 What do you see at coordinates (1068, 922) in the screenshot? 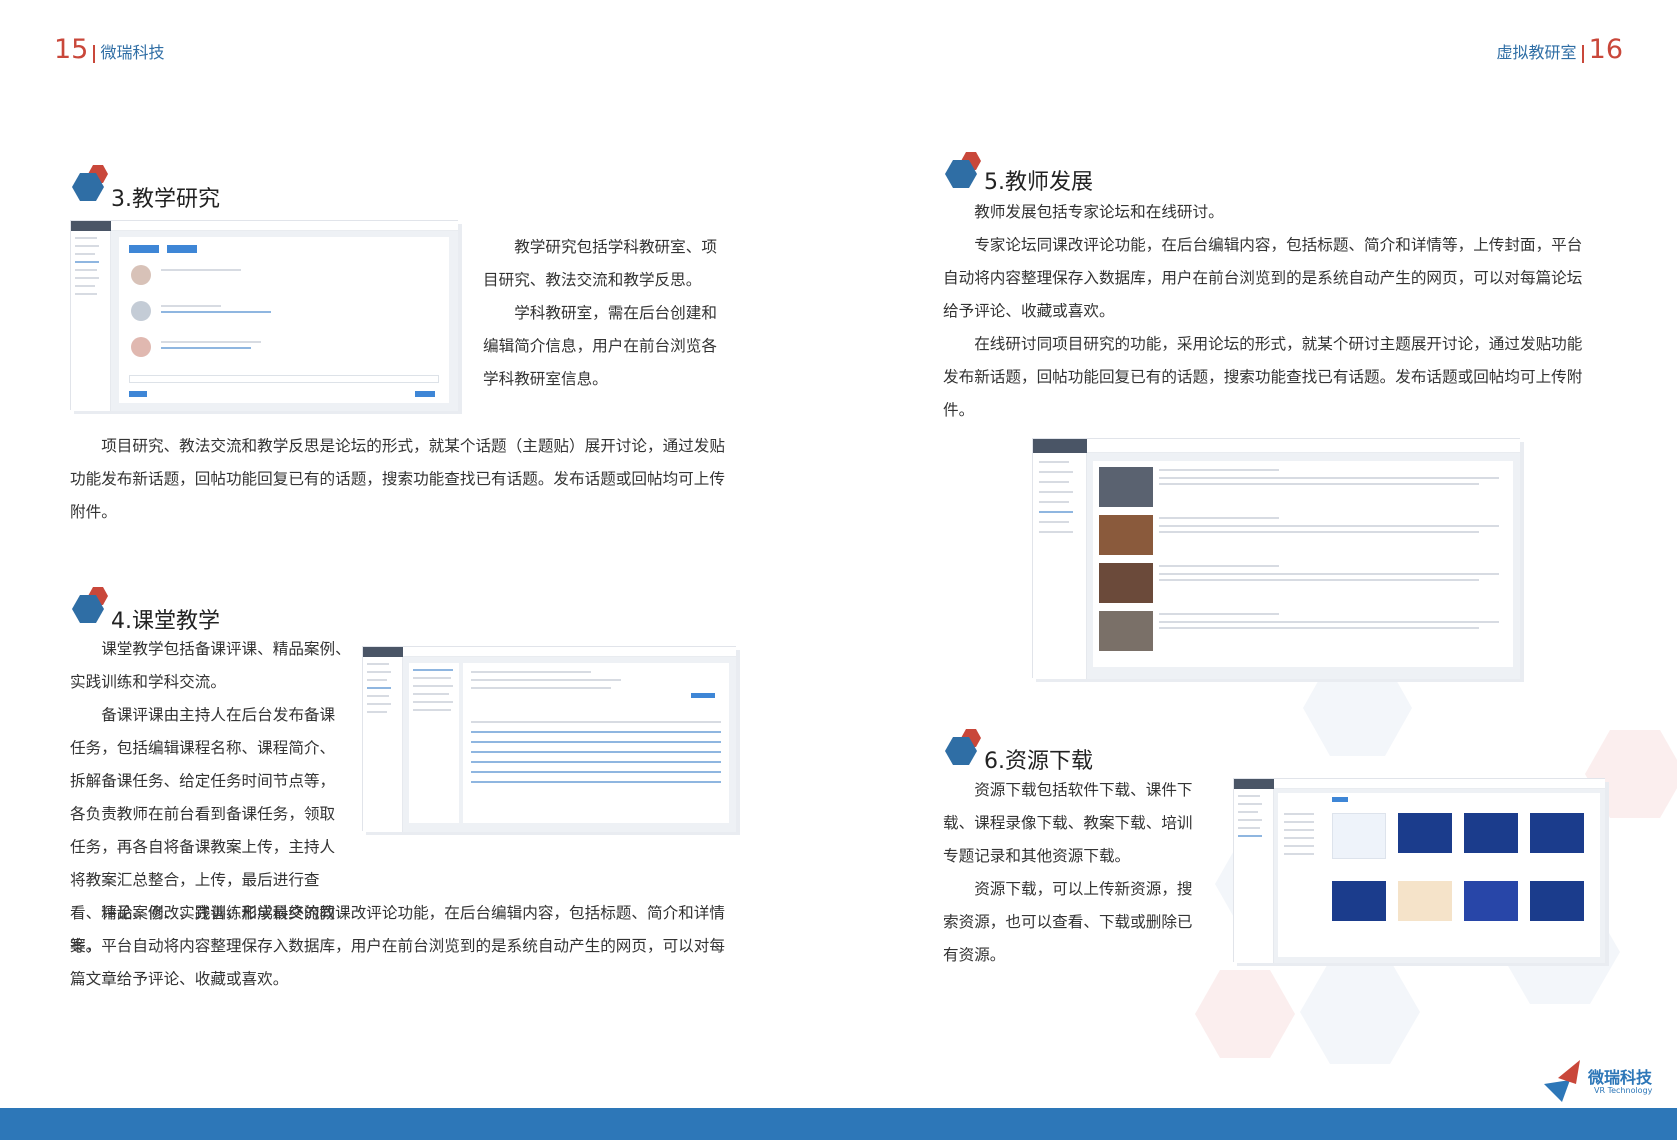
I see `section-6-para-2: 资源下载，可以上传新资源，搜索资源，也可以查看、下载或删除已有资源。` at bounding box center [1068, 922].